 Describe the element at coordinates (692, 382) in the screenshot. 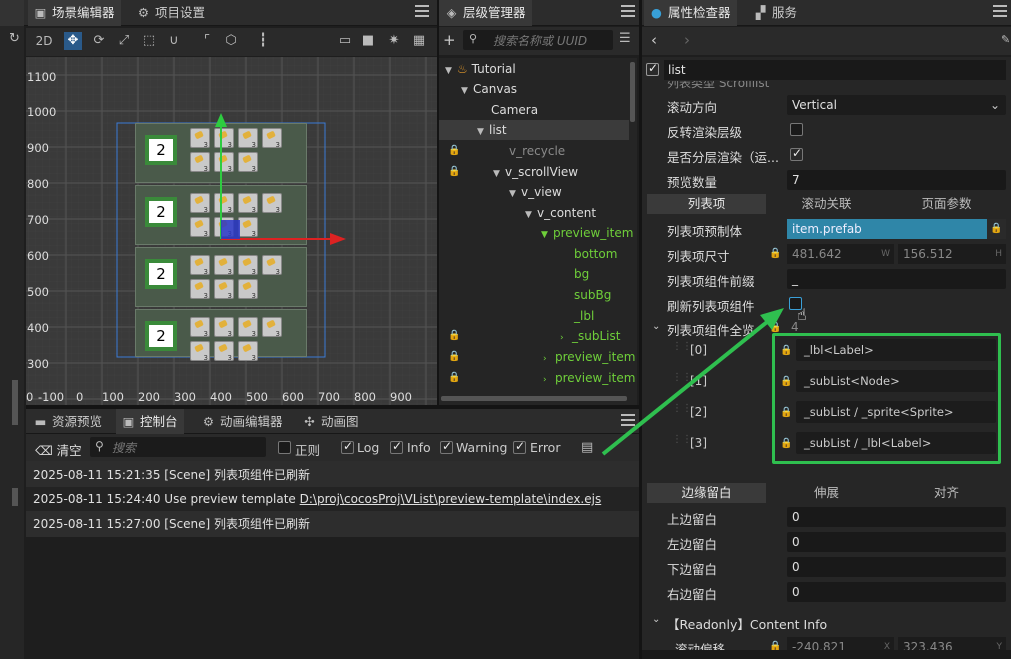

I see `annotation-arrow` at that location.